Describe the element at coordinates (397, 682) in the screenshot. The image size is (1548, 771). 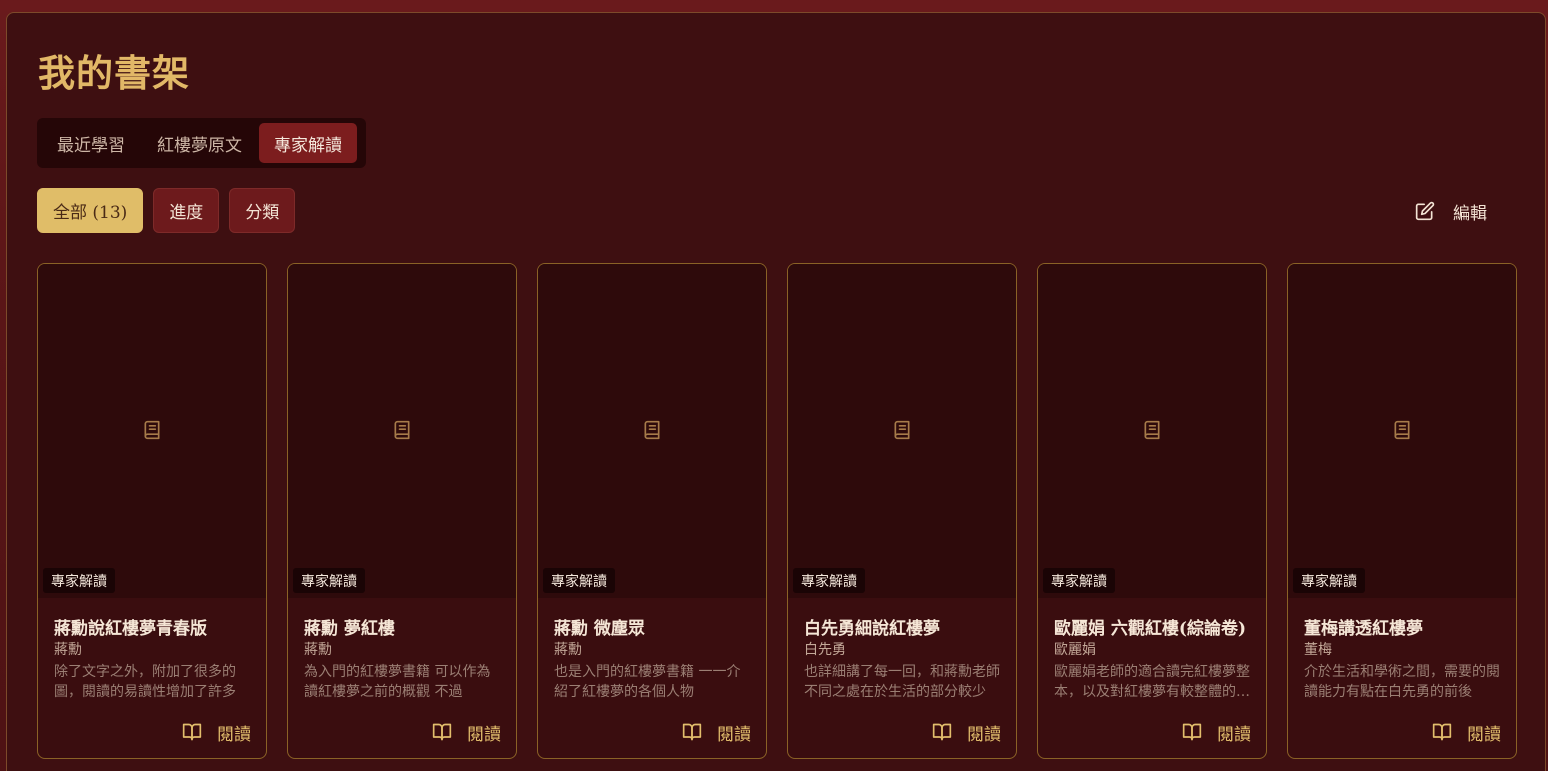
I see `book-description: 為入門的紅樓夢書籍 可以作為讀紅樓夢之前的概觀 不過` at that location.